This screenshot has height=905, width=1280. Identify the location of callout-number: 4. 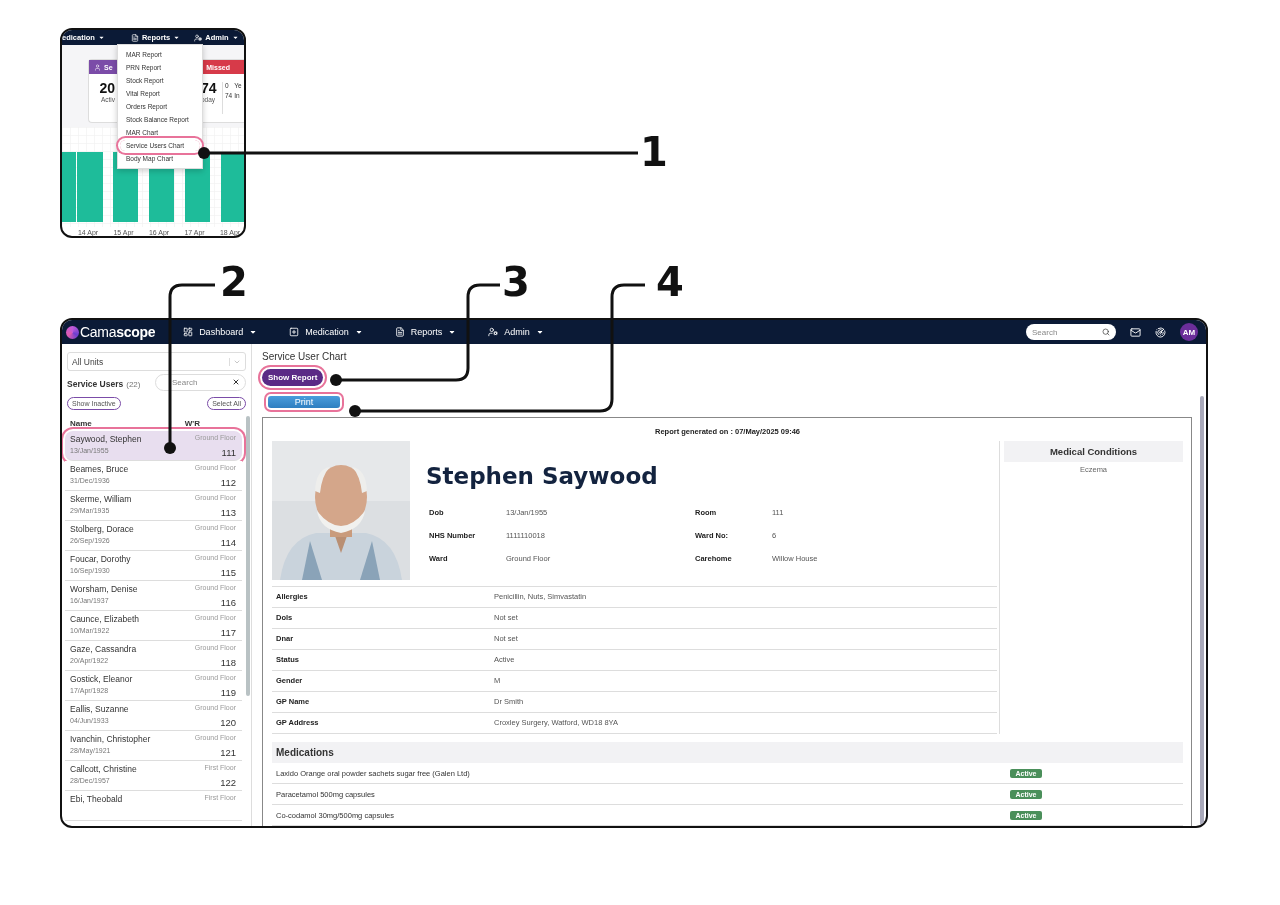
(670, 282).